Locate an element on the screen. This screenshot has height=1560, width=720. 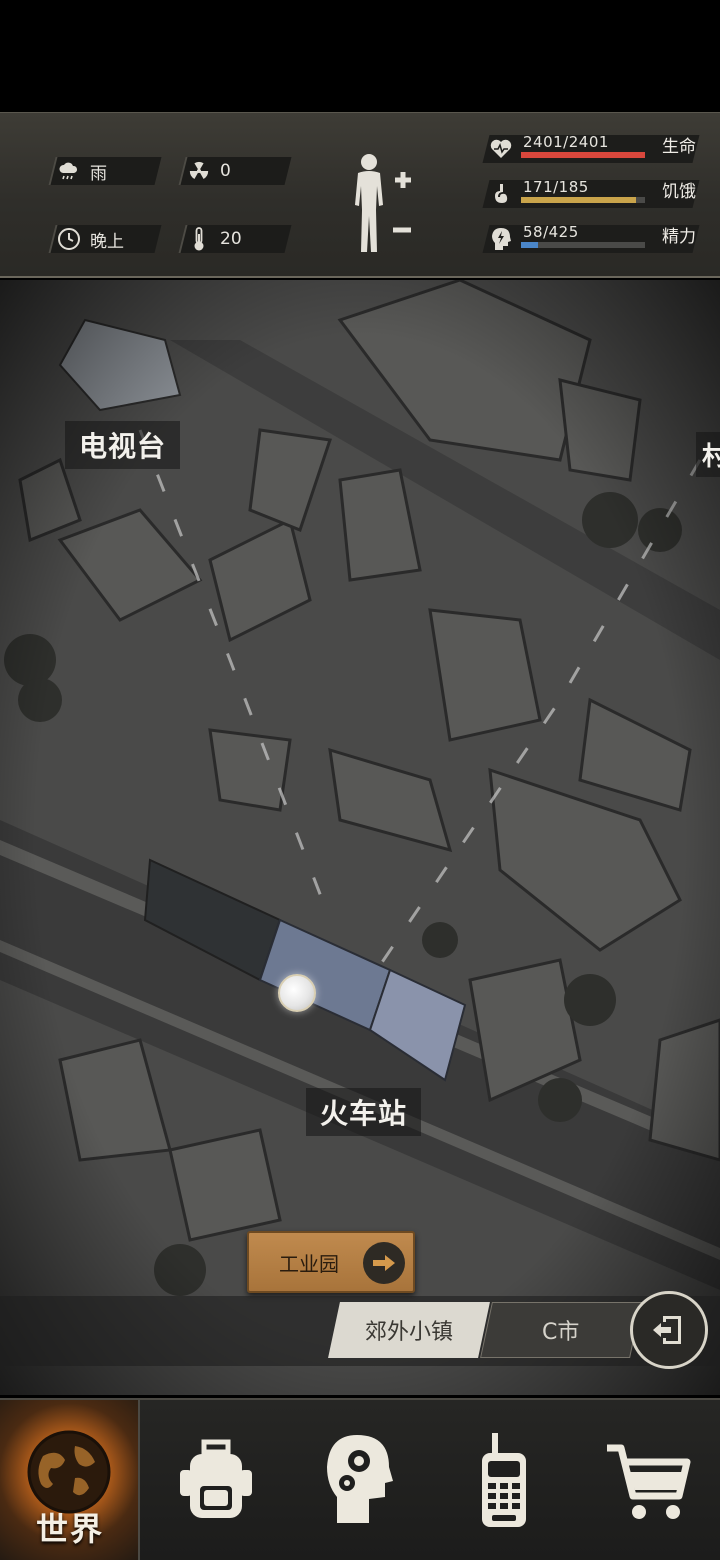
radio-icon is located at coordinates (504, 1480).